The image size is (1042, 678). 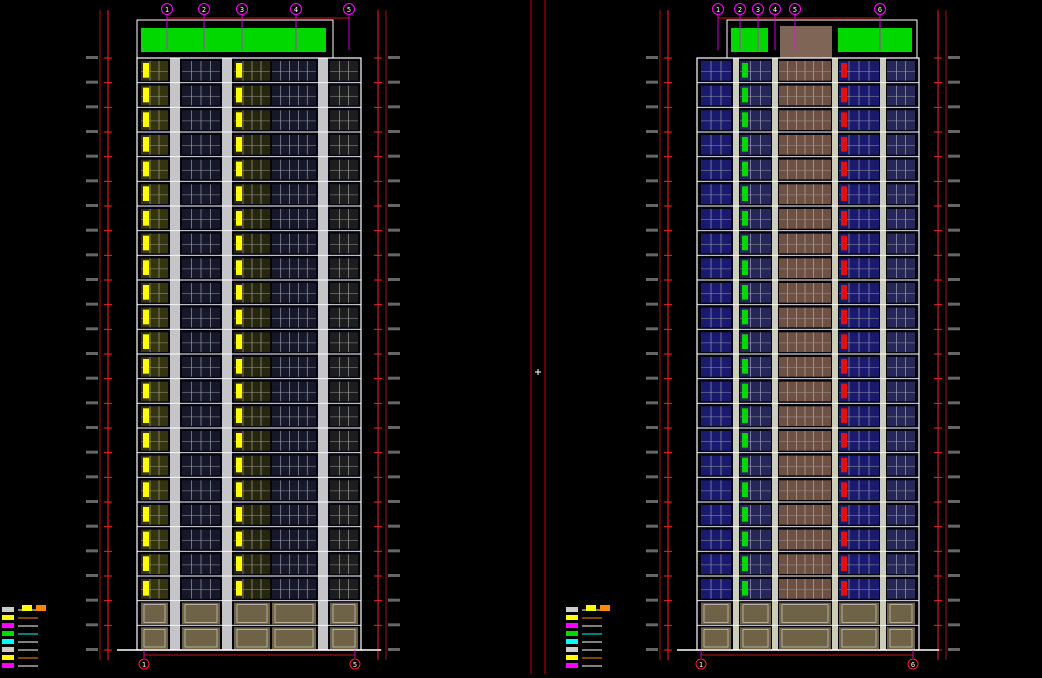 I want to click on magenta-swatch-icon, so click(x=8, y=665).